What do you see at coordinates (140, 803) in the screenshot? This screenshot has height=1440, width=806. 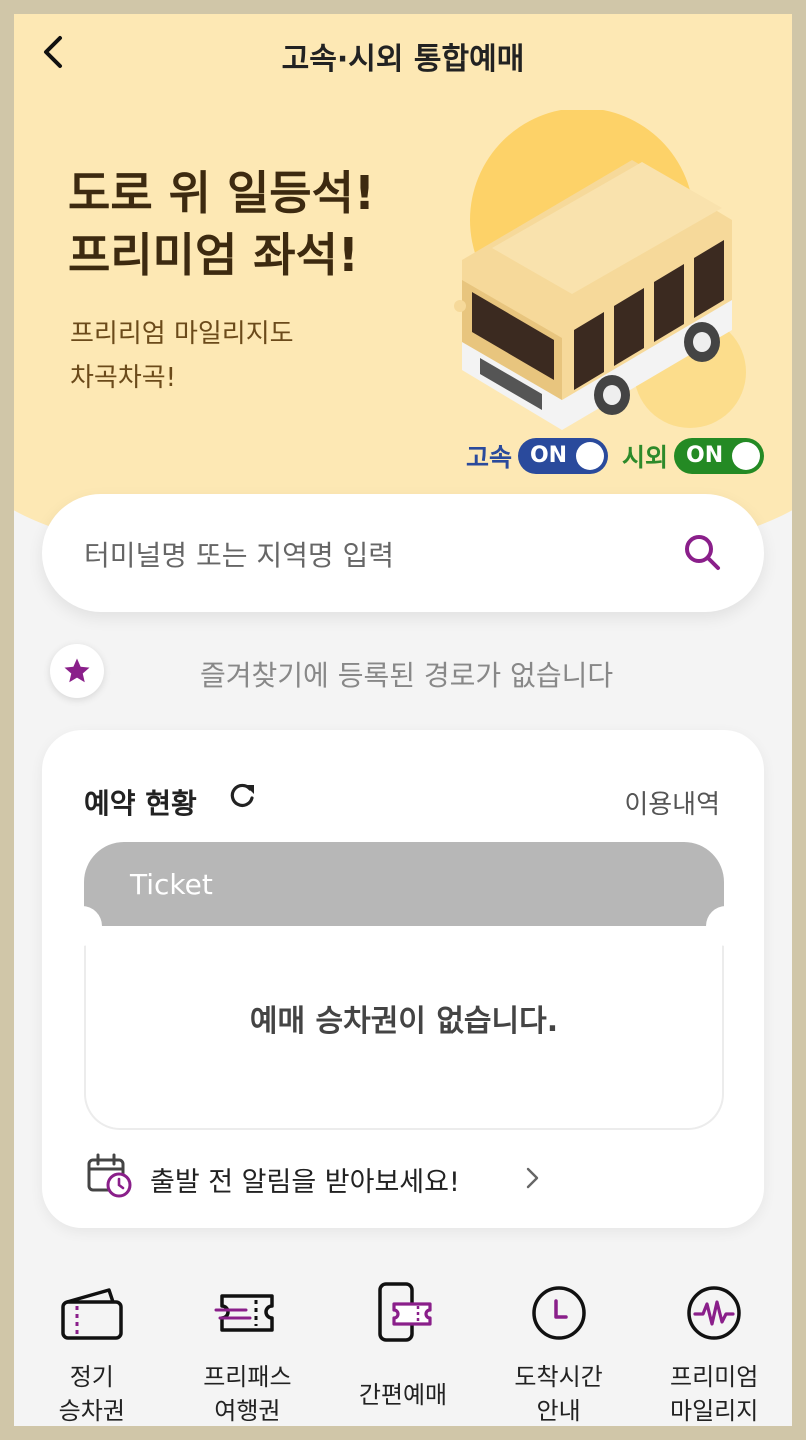 I see `reservation-title: 예약 현황` at bounding box center [140, 803].